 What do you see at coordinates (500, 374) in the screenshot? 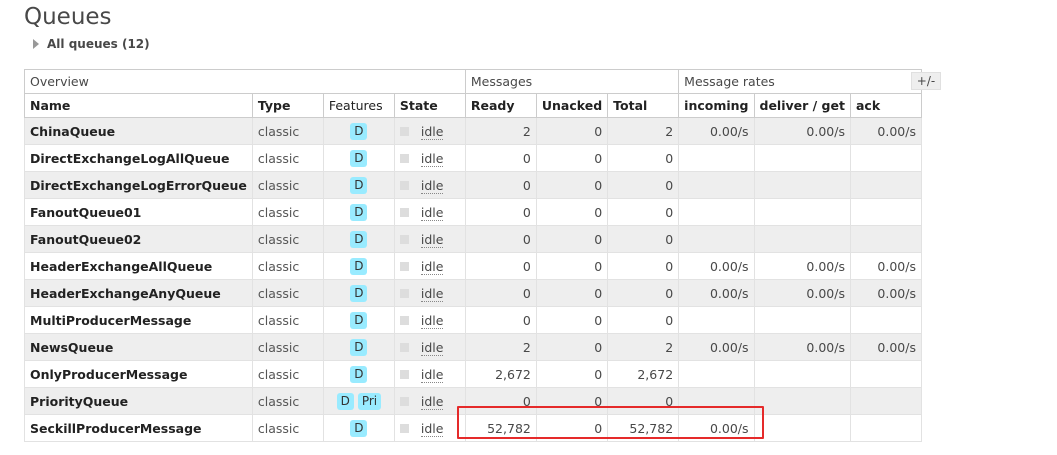
I see `ready-count: 2,672` at bounding box center [500, 374].